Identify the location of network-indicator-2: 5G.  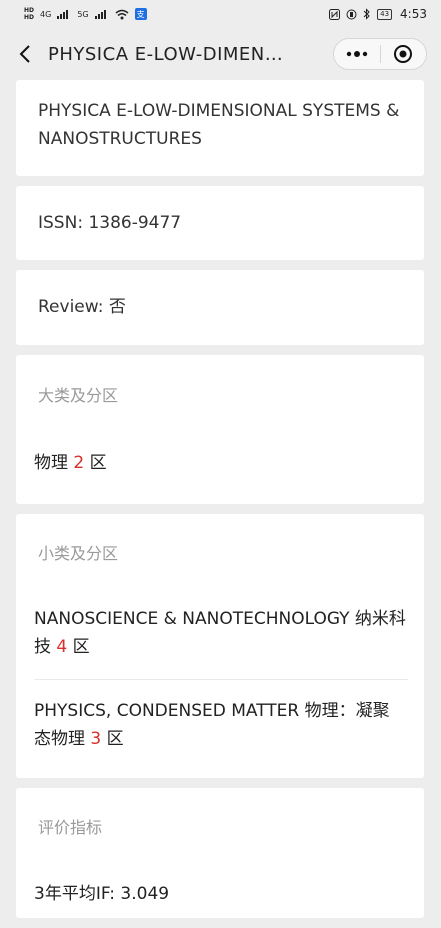
(83, 14).